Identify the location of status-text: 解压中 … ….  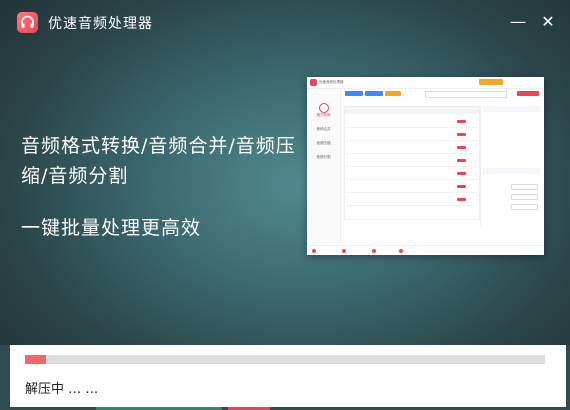
(62, 389).